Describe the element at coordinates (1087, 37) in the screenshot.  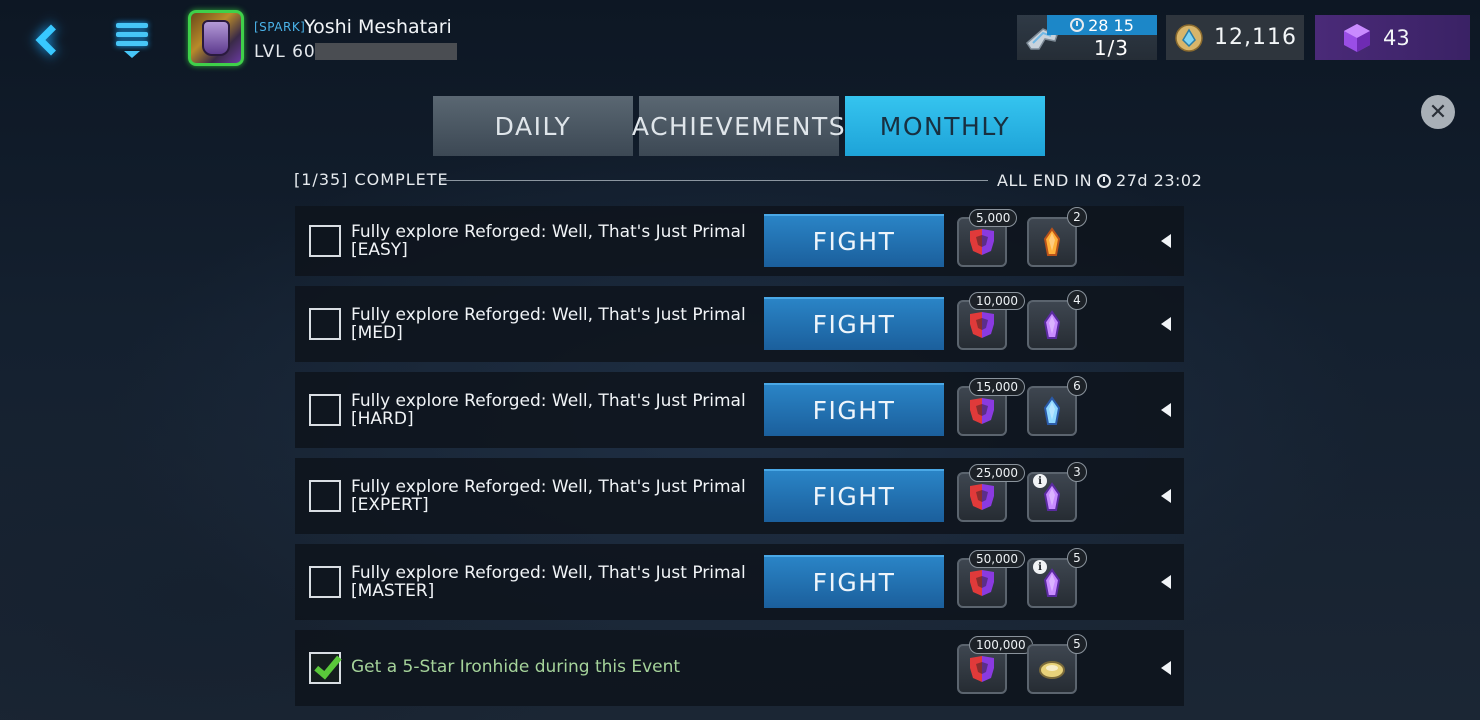
I see `energy-counter: 28 15 1/3` at that location.